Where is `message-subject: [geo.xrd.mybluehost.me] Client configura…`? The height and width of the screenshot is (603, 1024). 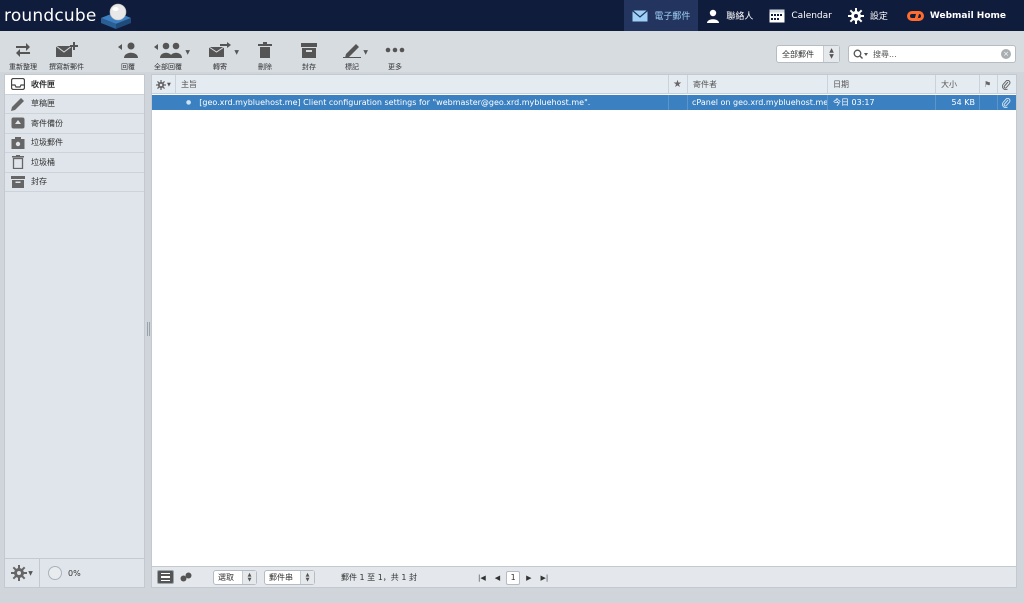
message-subject: [geo.xrd.mybluehost.me] Client configura… is located at coordinates (395, 102).